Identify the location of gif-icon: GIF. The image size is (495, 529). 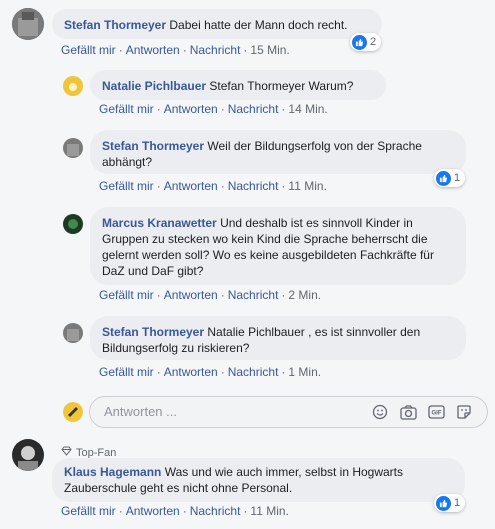
(436, 412).